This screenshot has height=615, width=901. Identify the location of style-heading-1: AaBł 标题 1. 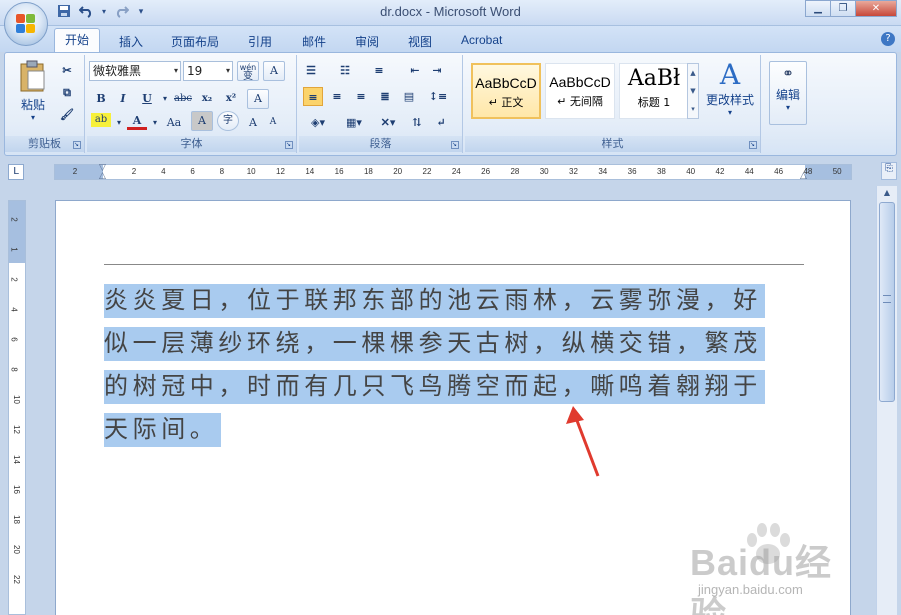
(654, 91).